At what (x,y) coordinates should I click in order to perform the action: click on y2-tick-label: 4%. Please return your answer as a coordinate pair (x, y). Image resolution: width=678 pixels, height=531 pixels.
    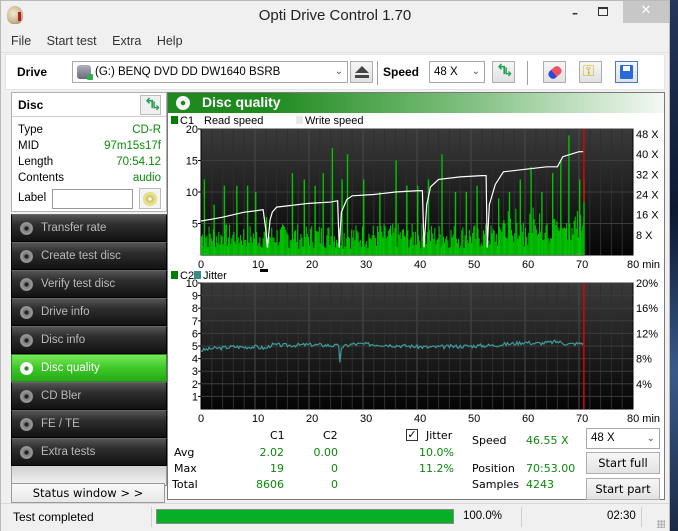
    Looking at the image, I should click on (644, 385).